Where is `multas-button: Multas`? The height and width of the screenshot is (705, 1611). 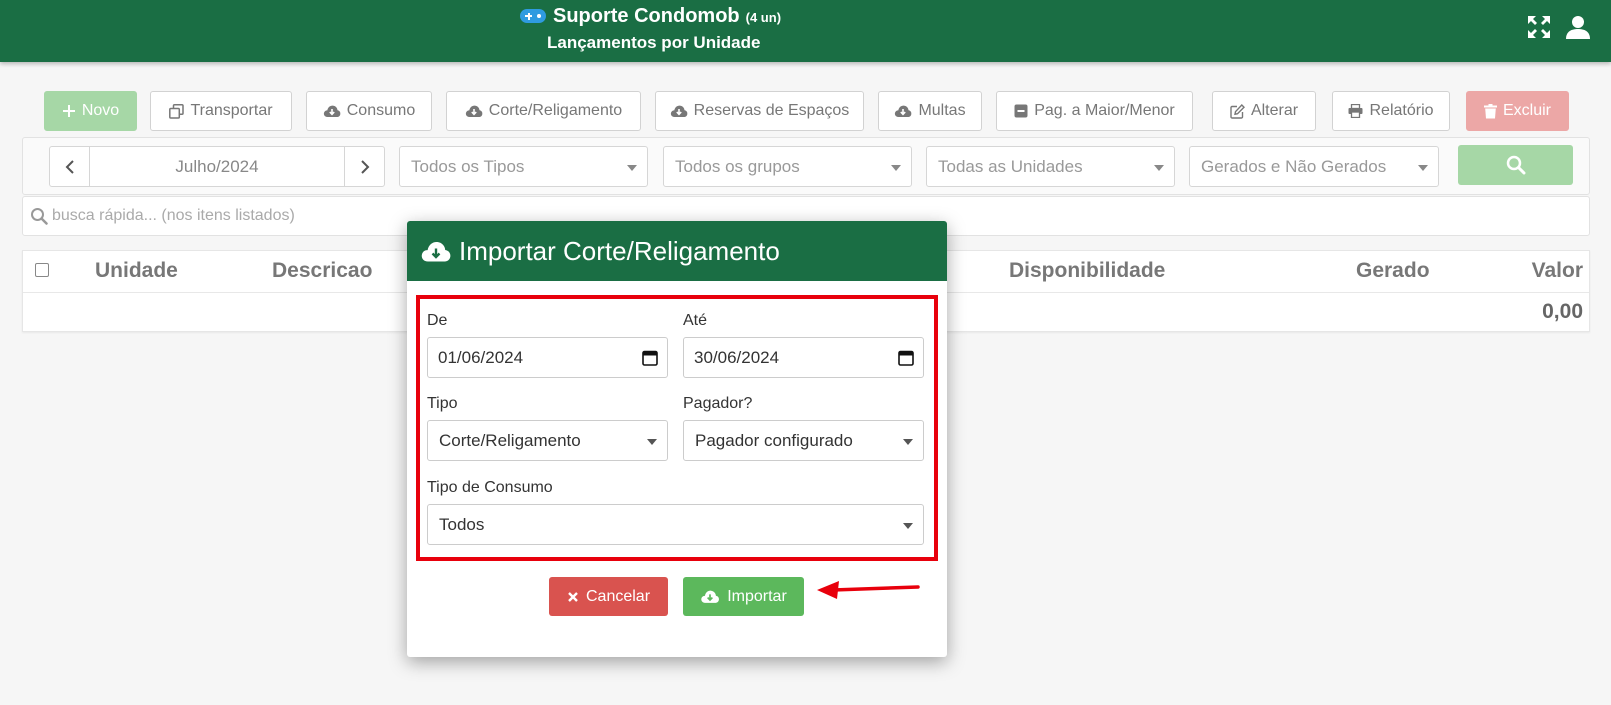
multas-button: Multas is located at coordinates (930, 111).